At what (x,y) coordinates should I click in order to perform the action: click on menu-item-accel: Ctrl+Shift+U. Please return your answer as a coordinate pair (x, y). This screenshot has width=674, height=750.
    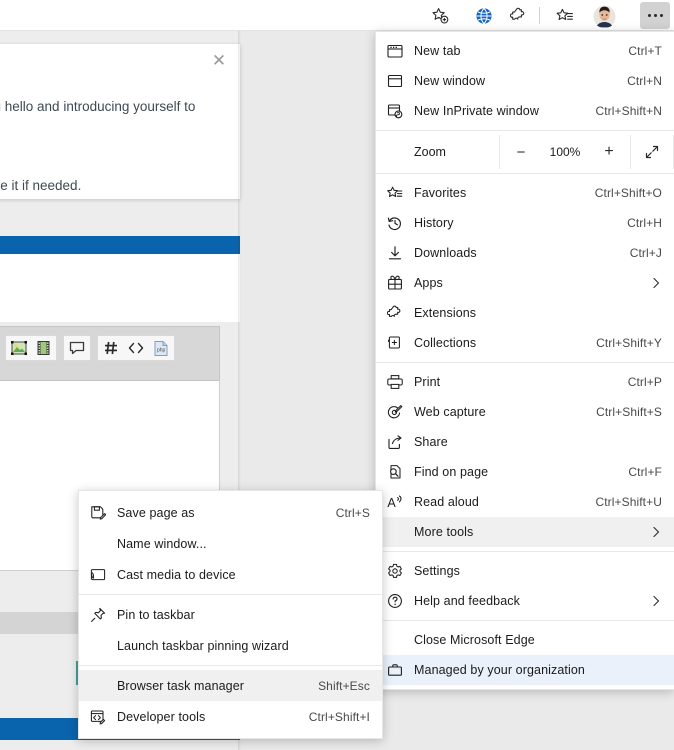
    Looking at the image, I should click on (628, 502).